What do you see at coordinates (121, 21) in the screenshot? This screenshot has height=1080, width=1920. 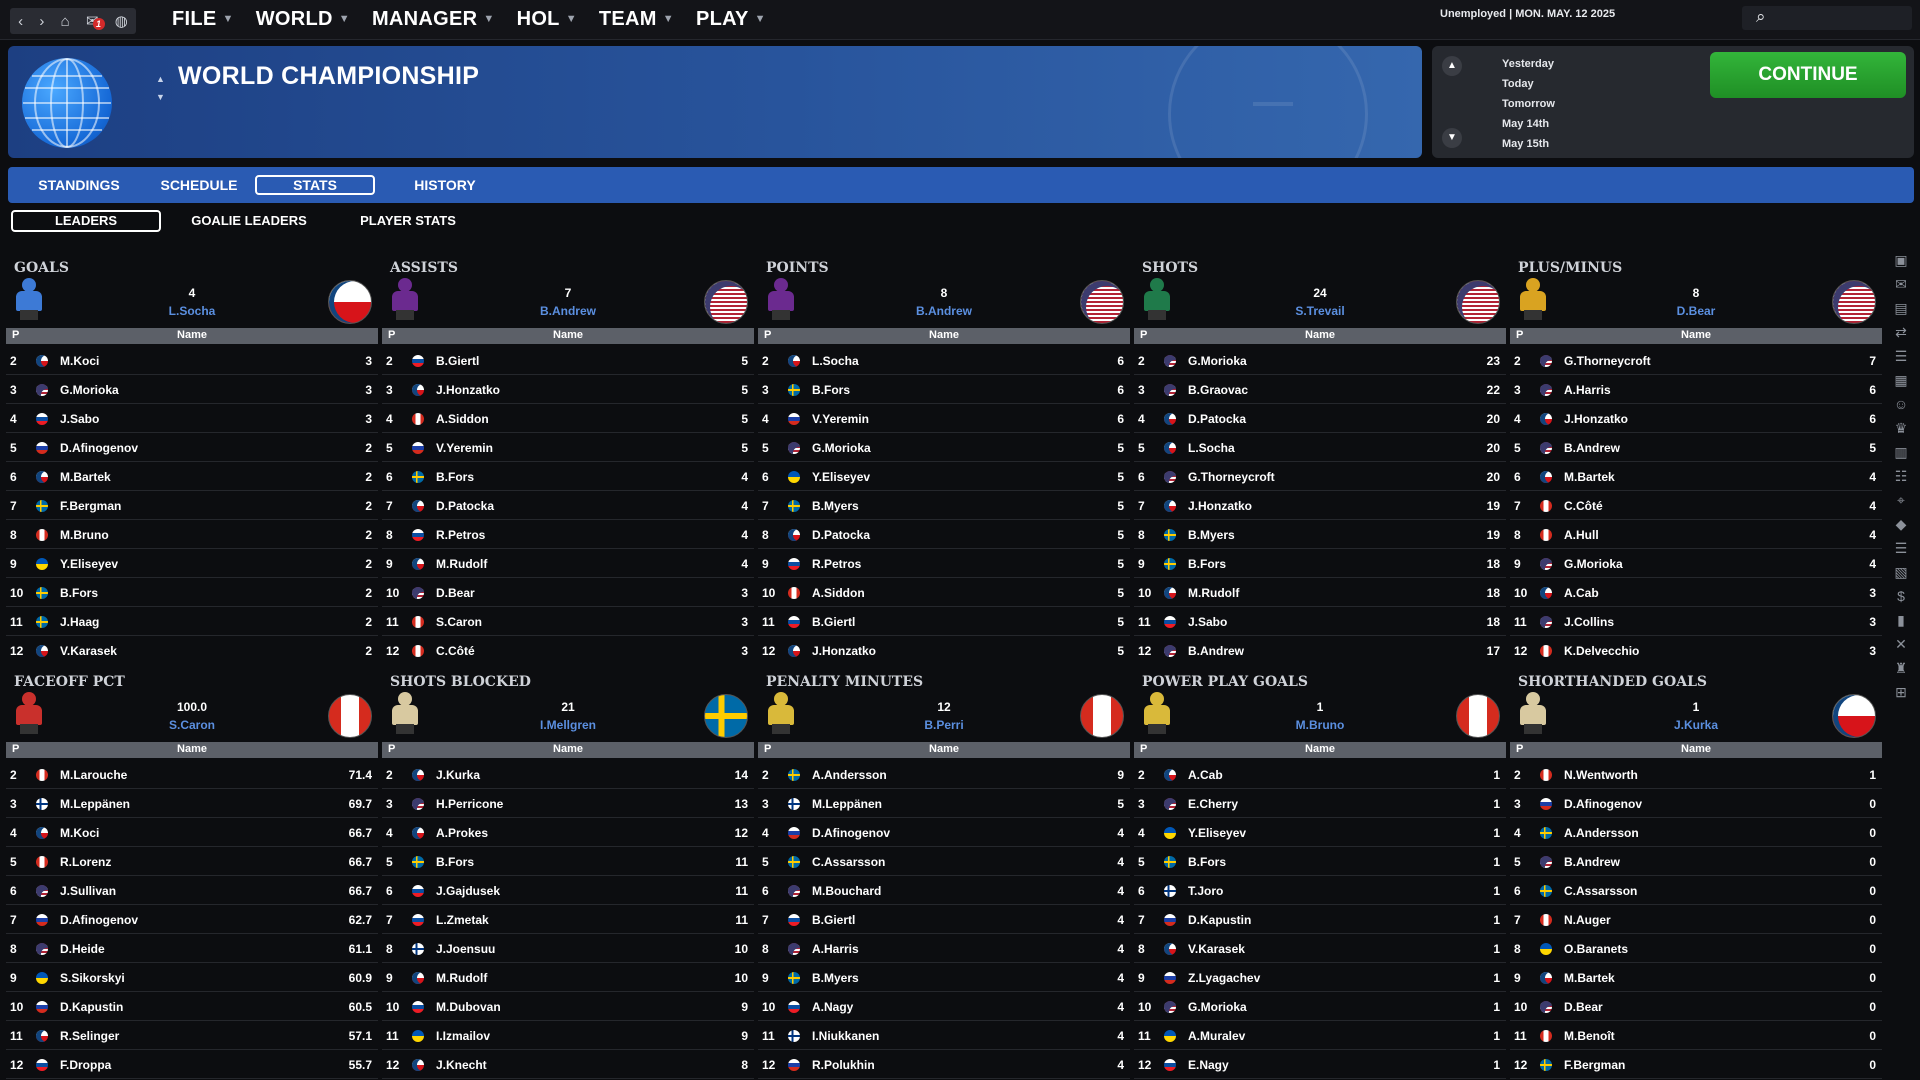 I see `globe-icon: ◍` at bounding box center [121, 21].